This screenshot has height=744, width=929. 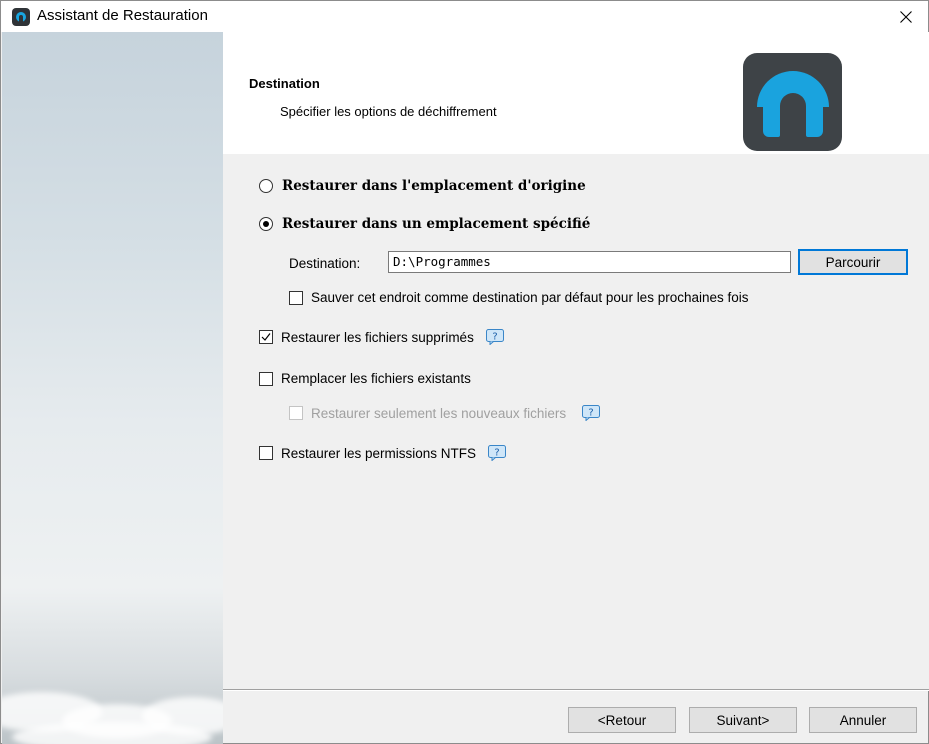 I want to click on replace-existing-label: Remplacer les fichiers existants, so click(x=376, y=378).